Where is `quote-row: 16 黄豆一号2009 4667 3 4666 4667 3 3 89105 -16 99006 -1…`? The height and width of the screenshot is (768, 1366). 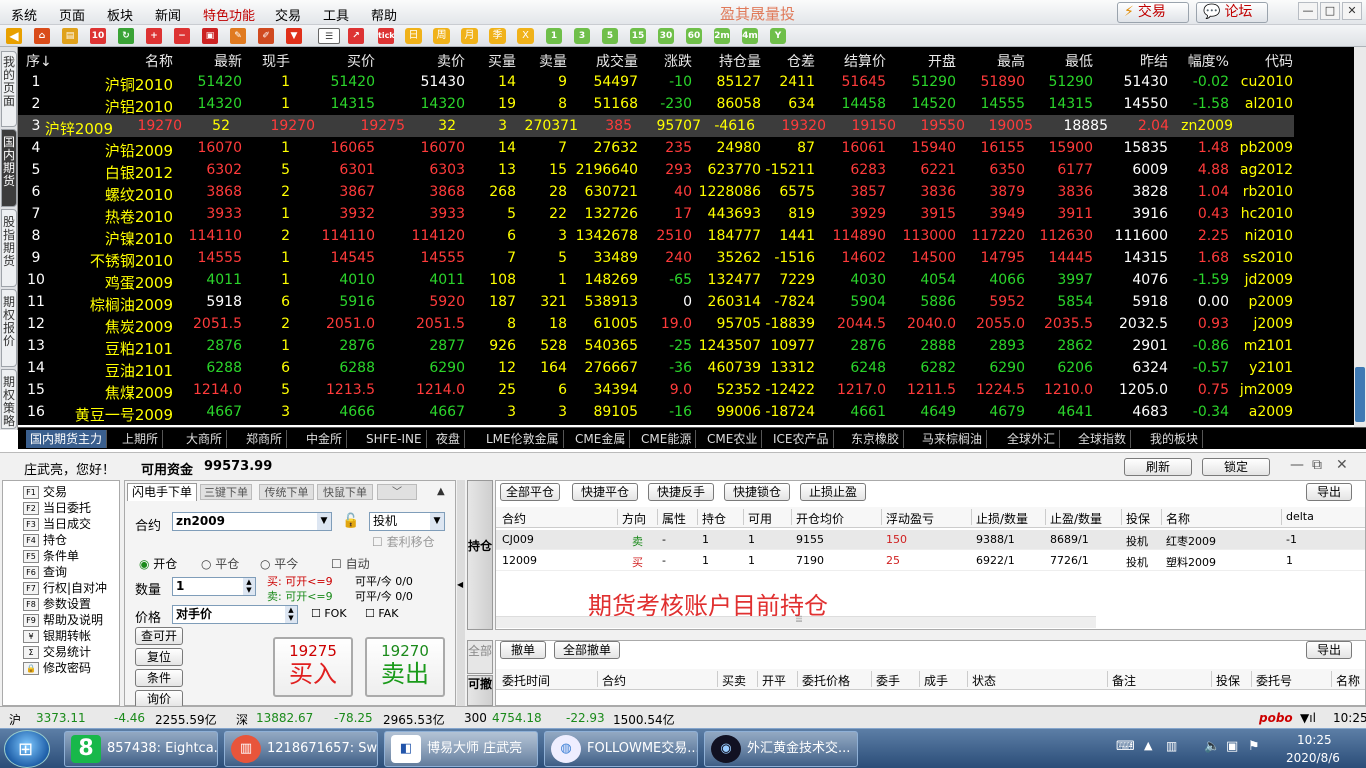 quote-row: 16 黄豆一号2009 4667 3 4666 4667 3 3 89105 -16 99006 -1… is located at coordinates (686, 412).